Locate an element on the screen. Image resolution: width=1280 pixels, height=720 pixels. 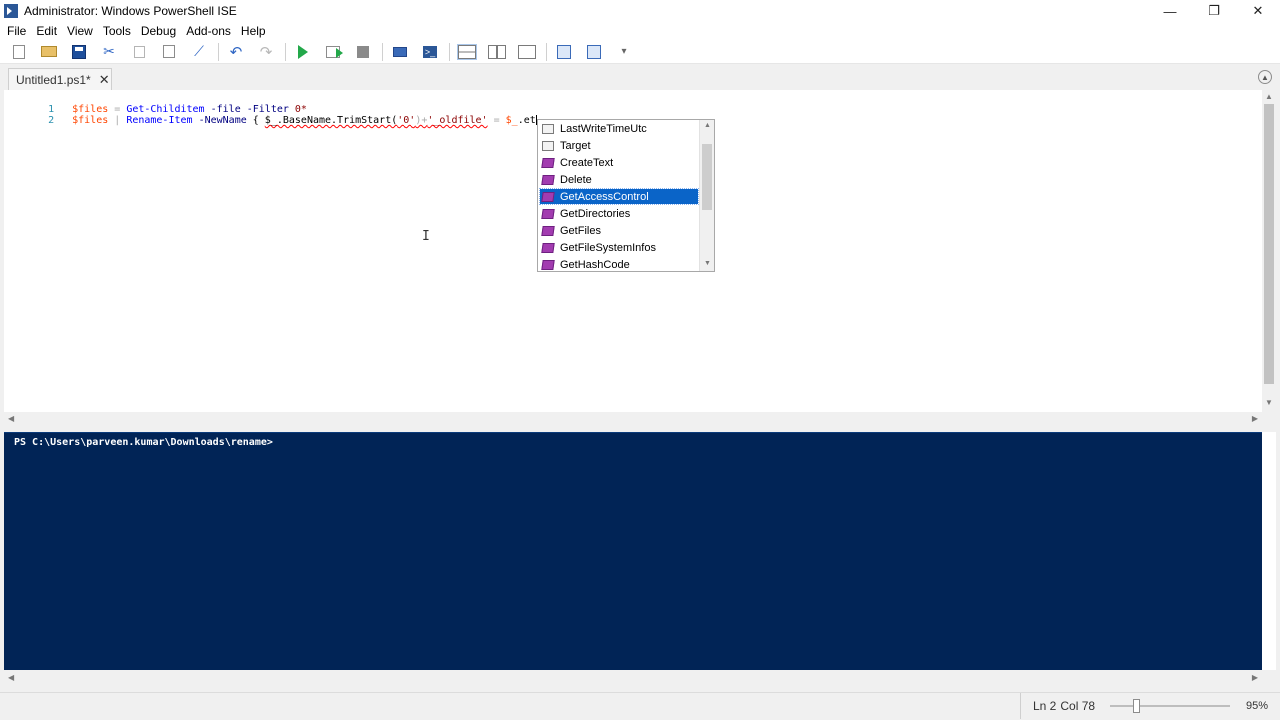
intellisense-scrollbar: ▲ ▼ is located at coordinates (706, 195).